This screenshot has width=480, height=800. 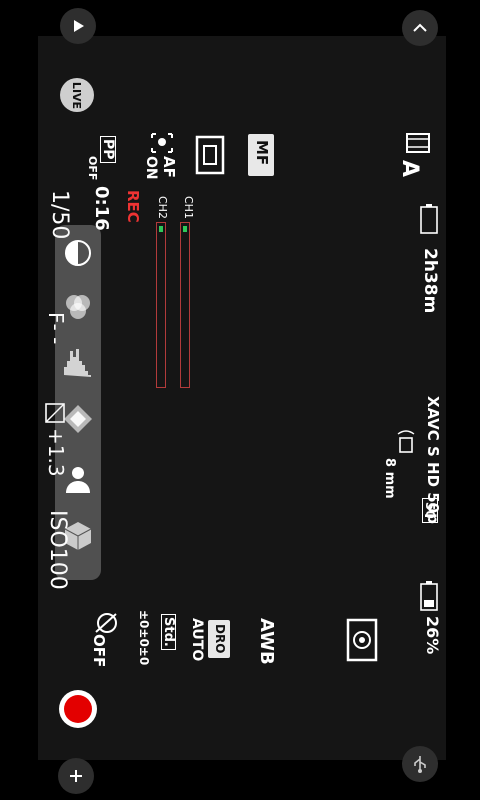 I want to click on af-value: ON, so click(x=151, y=168).